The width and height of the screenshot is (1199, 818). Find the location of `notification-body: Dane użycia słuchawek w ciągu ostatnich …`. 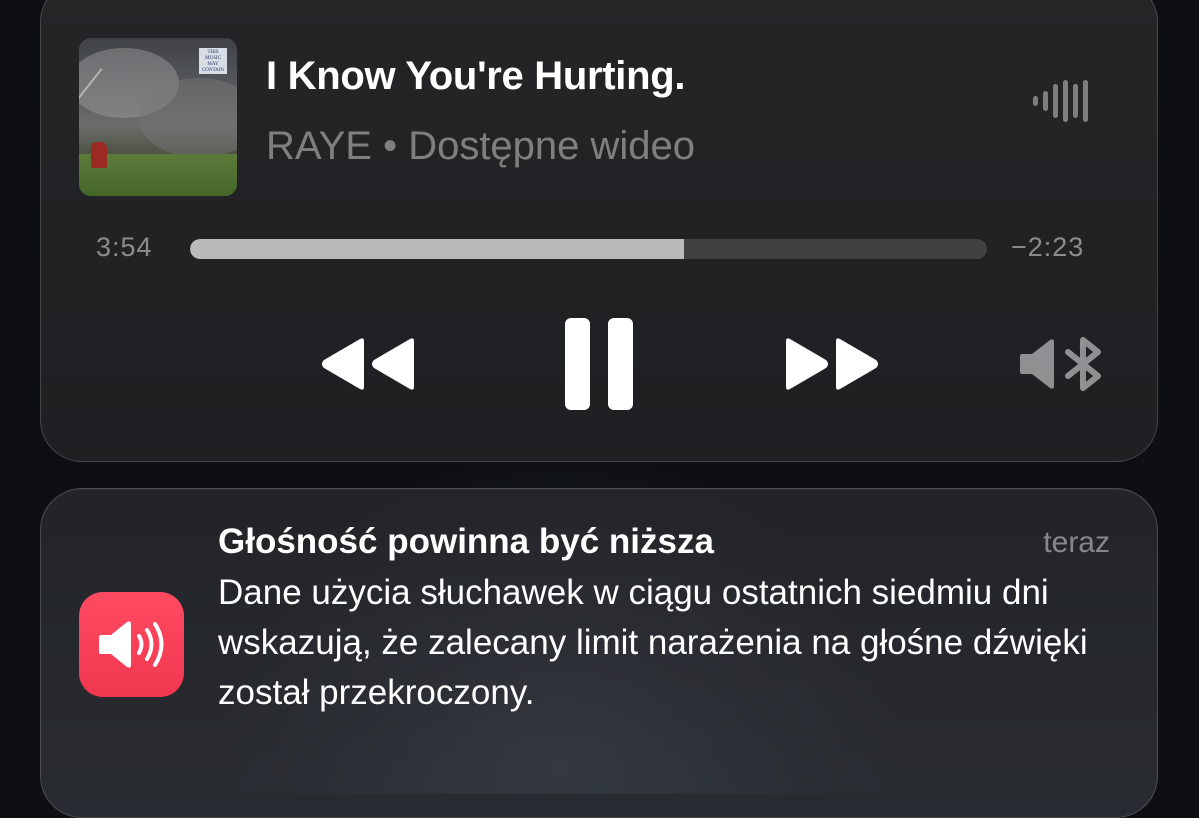

notification-body: Dane użycia słuchawek w ciągu ostatnich … is located at coordinates (653, 642).